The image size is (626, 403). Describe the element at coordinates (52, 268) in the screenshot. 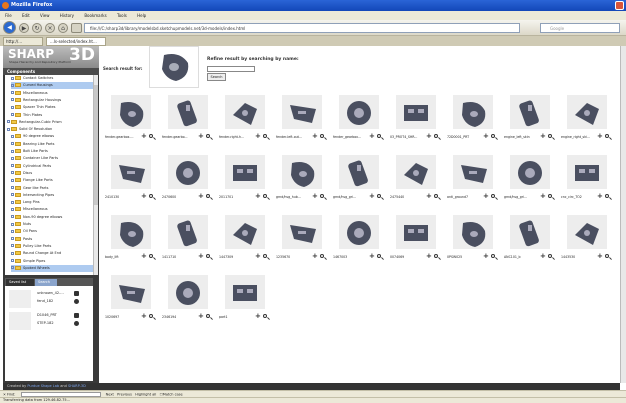

I see `tree-item: Spoked Wheels` at that location.